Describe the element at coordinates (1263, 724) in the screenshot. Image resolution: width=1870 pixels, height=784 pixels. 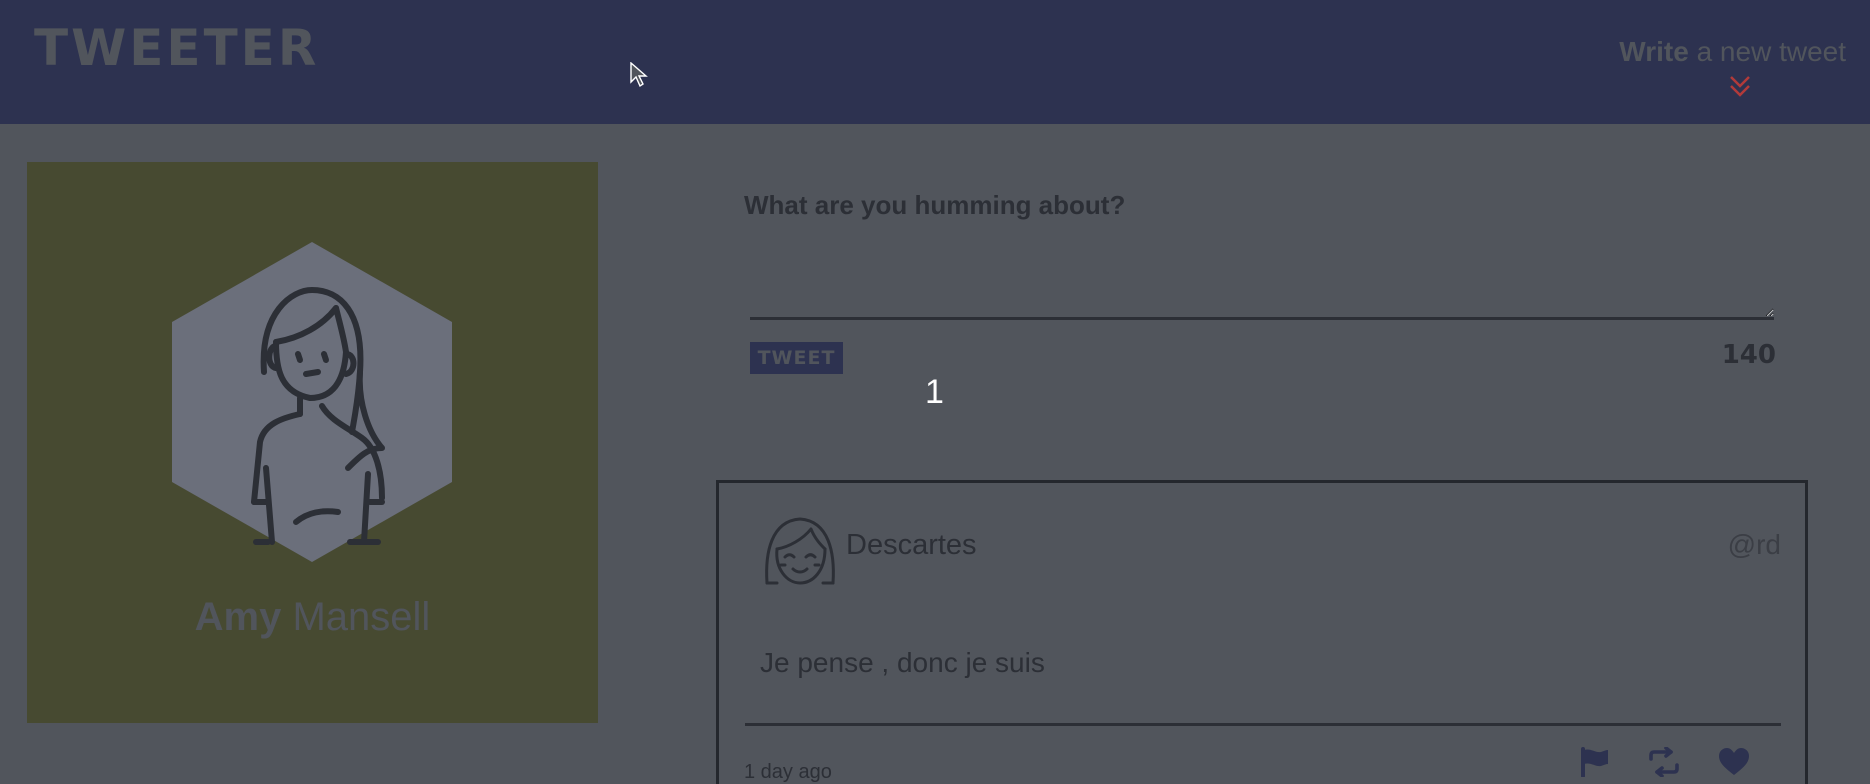
I see `tweet-divider` at that location.